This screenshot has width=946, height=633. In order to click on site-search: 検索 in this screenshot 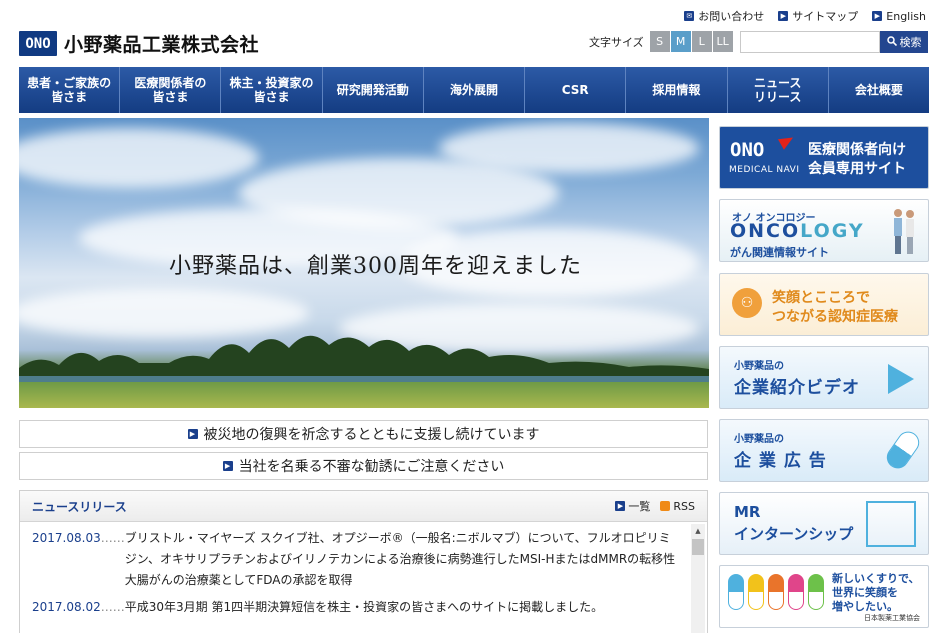, I will do `click(834, 42)`.